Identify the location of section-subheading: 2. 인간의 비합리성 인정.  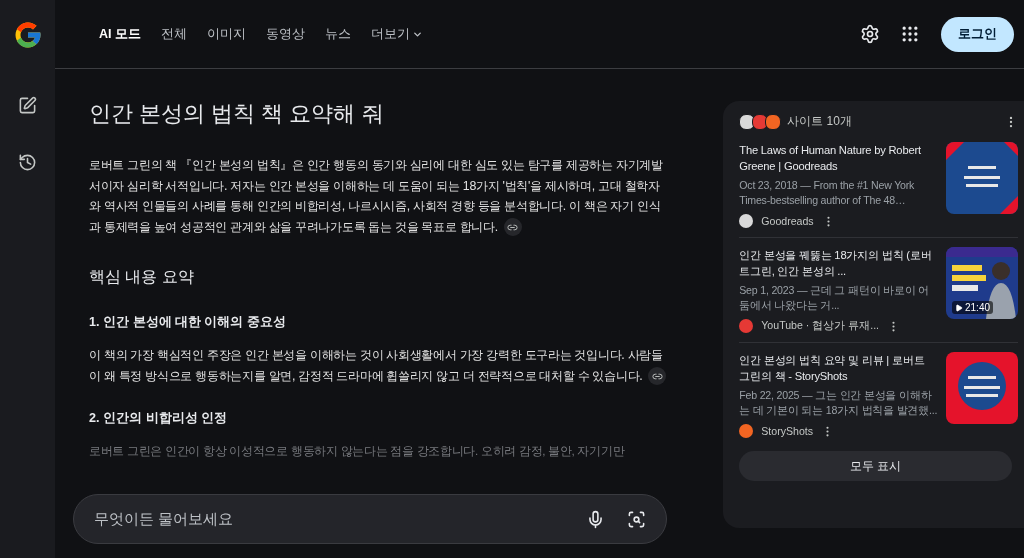
(158, 418).